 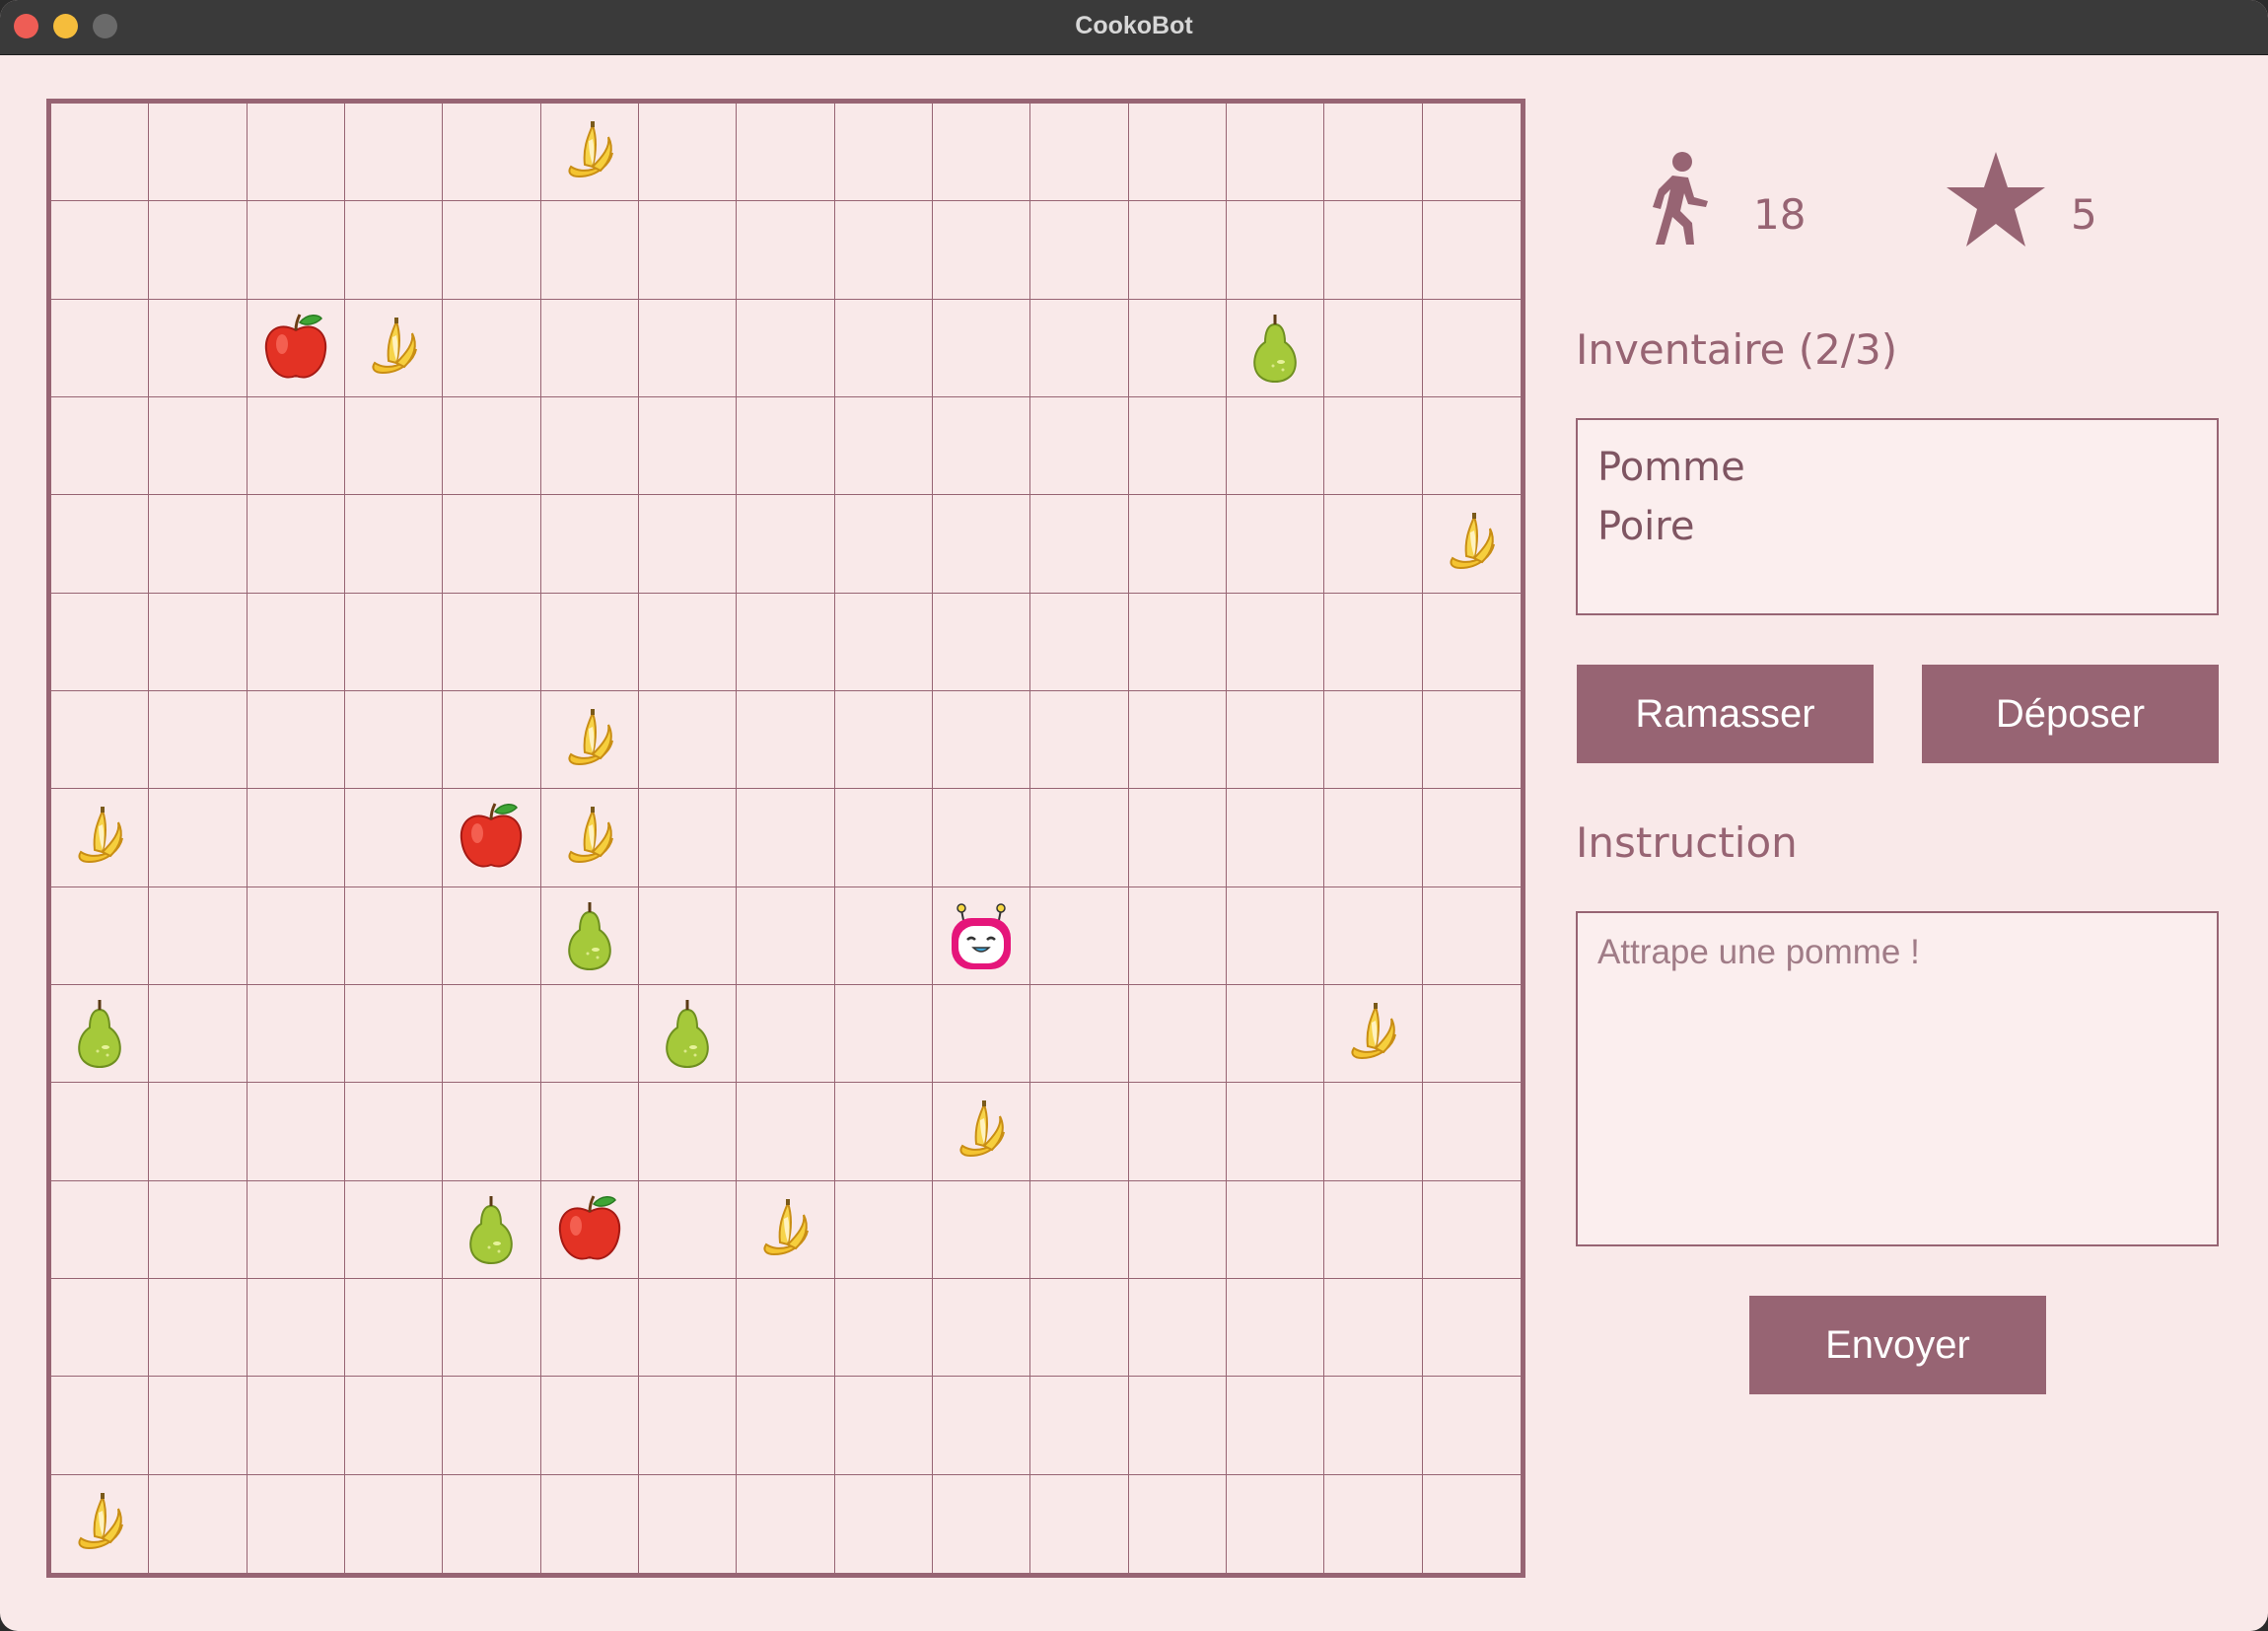 What do you see at coordinates (2070, 714) in the screenshot?
I see `drop-button: Déposer` at bounding box center [2070, 714].